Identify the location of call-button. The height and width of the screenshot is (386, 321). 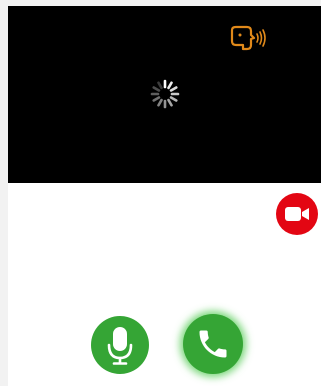
(213, 344).